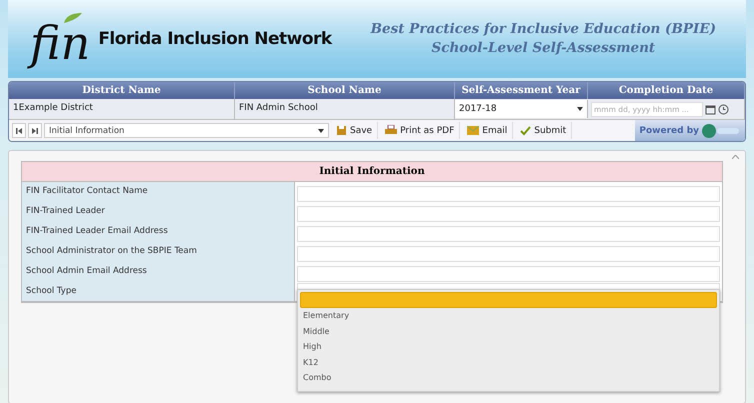  I want to click on blank-option, so click(508, 300).